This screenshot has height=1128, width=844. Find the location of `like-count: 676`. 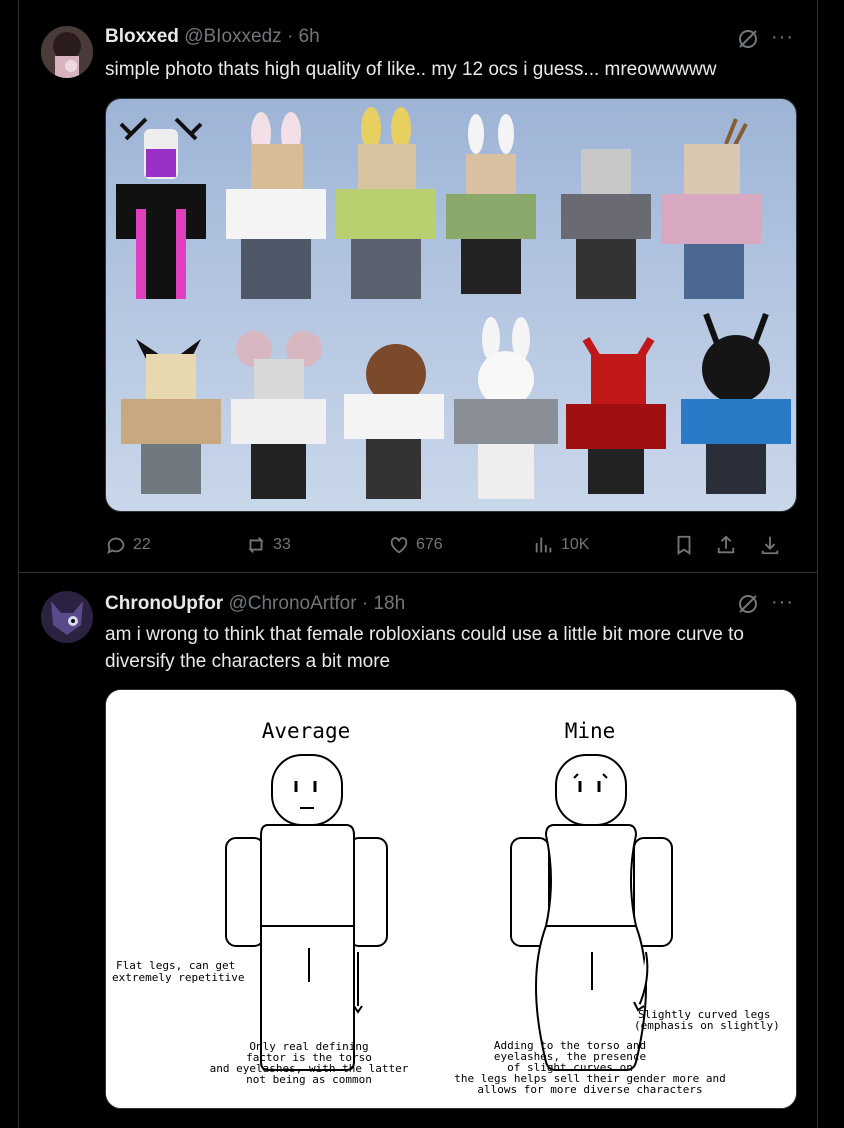

like-count: 676 is located at coordinates (429, 544).